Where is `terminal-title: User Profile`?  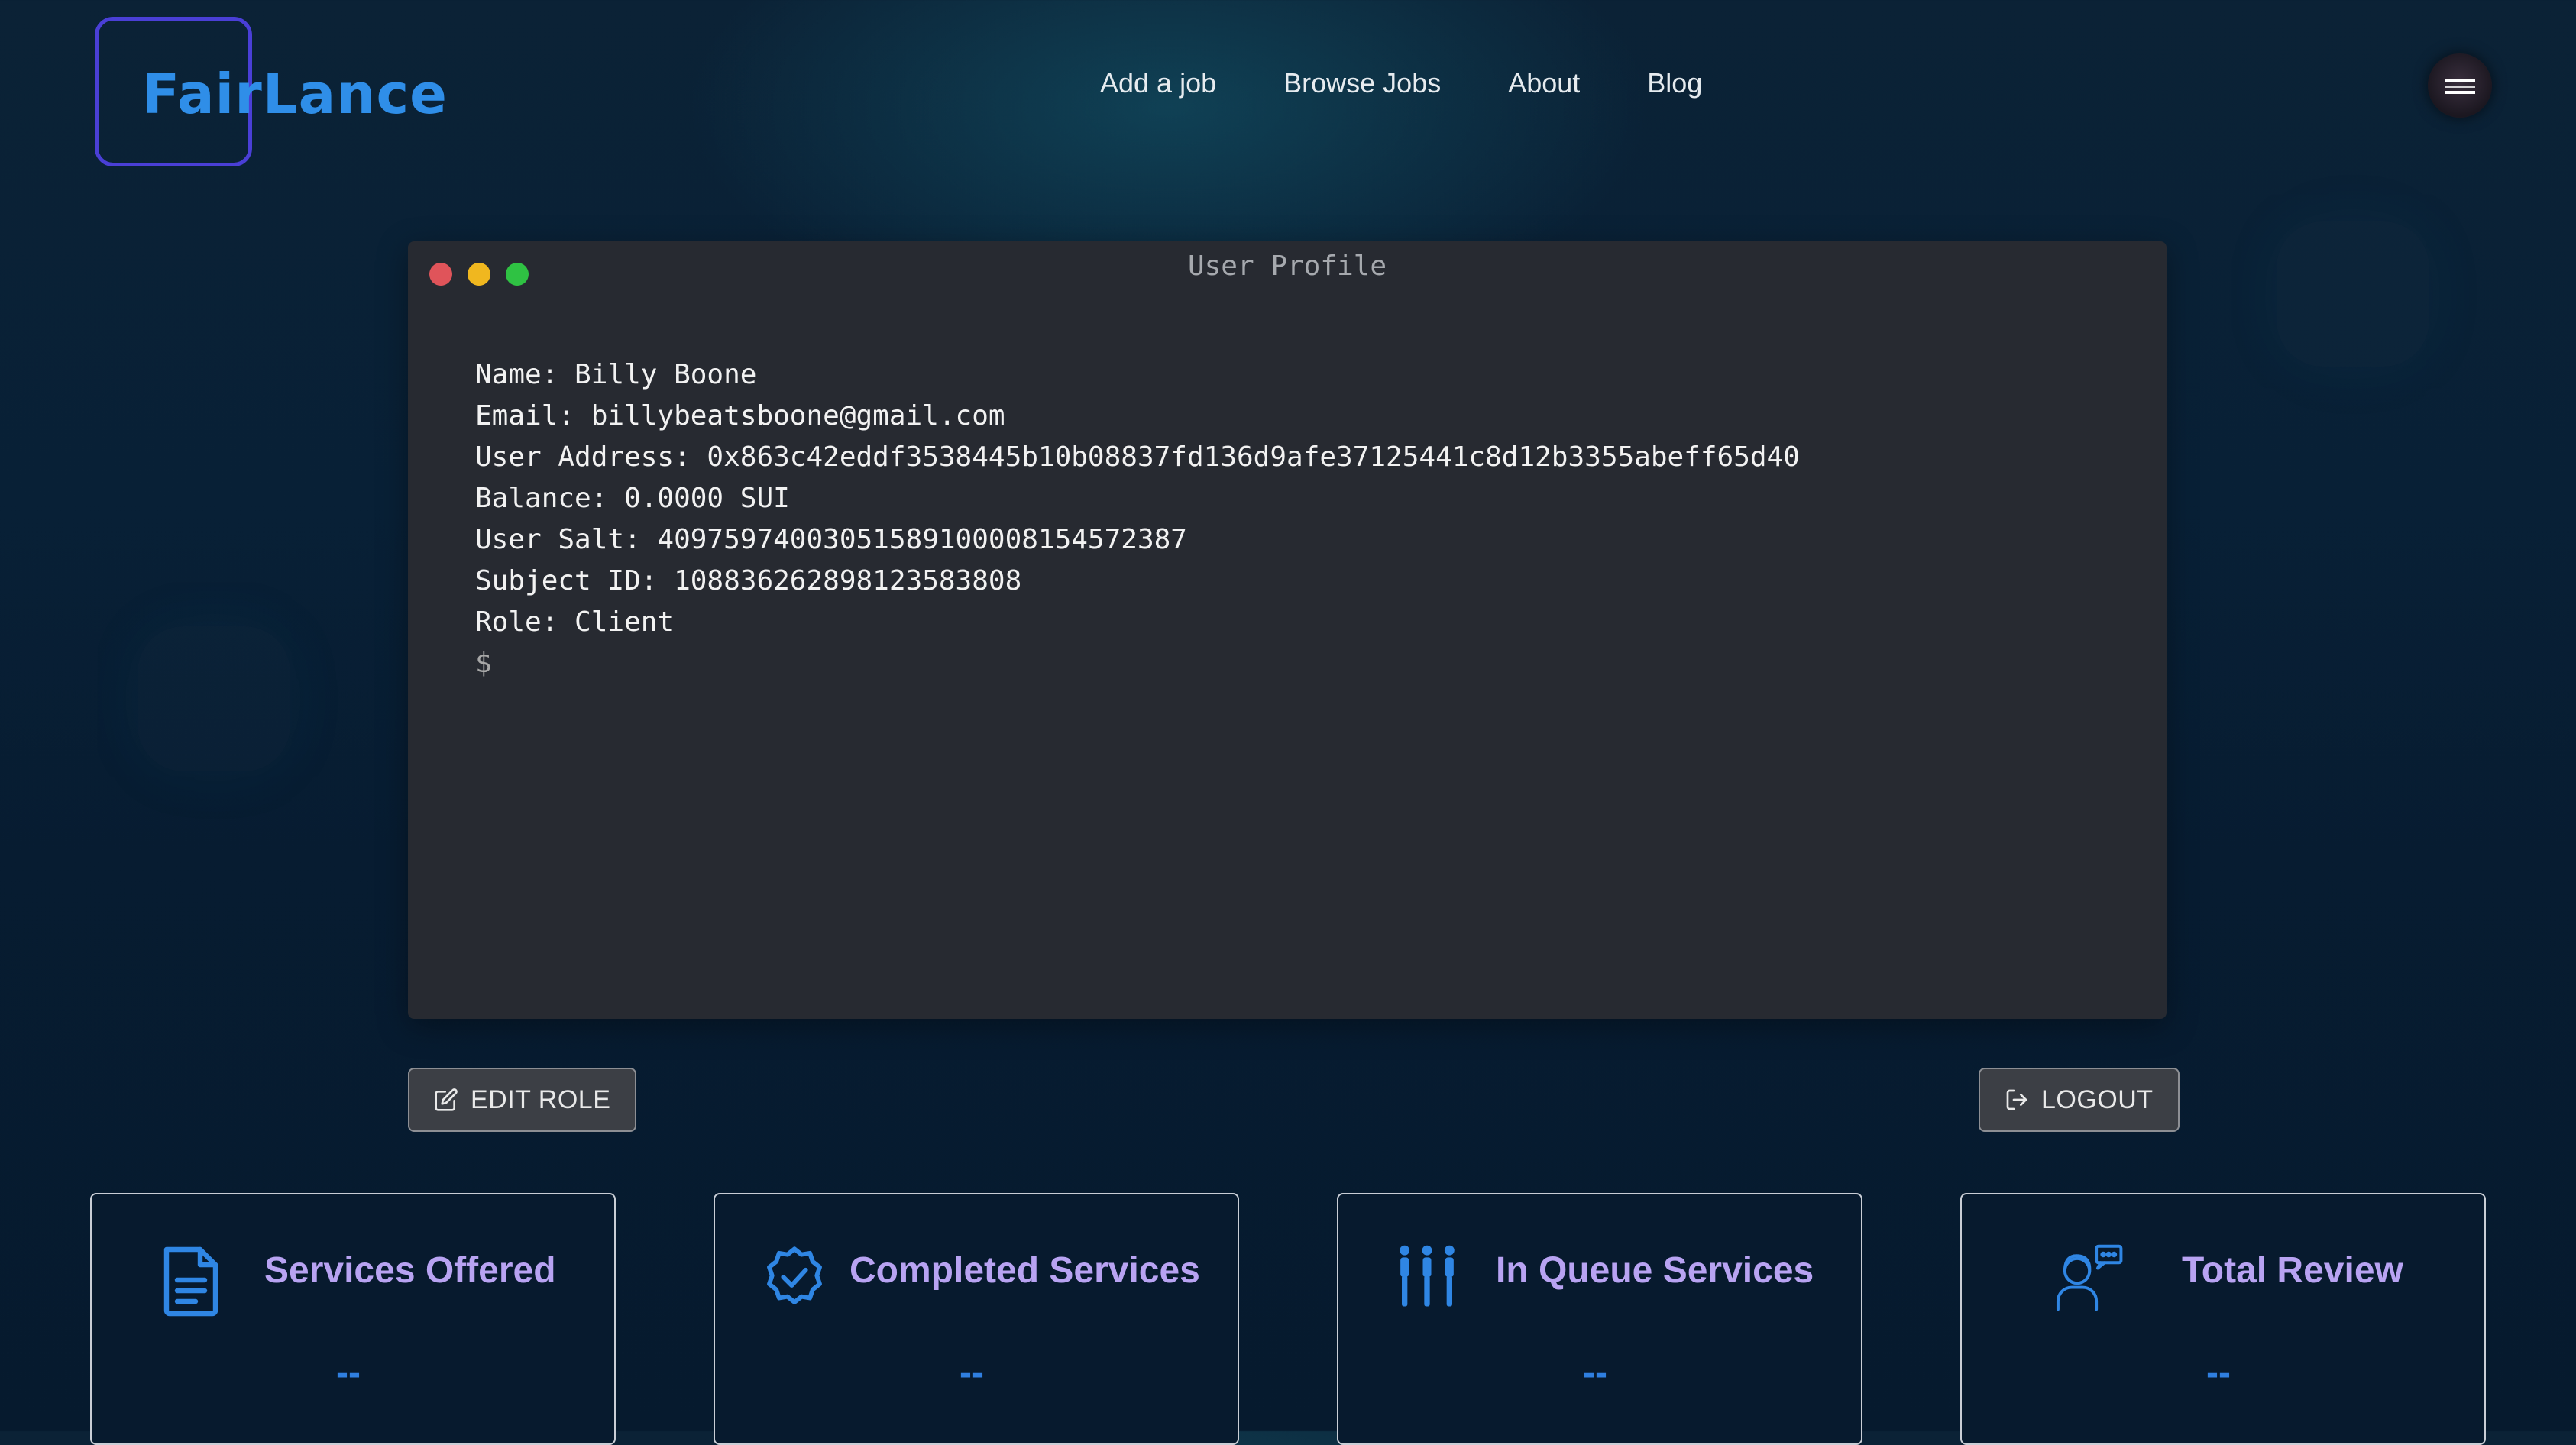
terminal-title: User Profile is located at coordinates (1287, 266).